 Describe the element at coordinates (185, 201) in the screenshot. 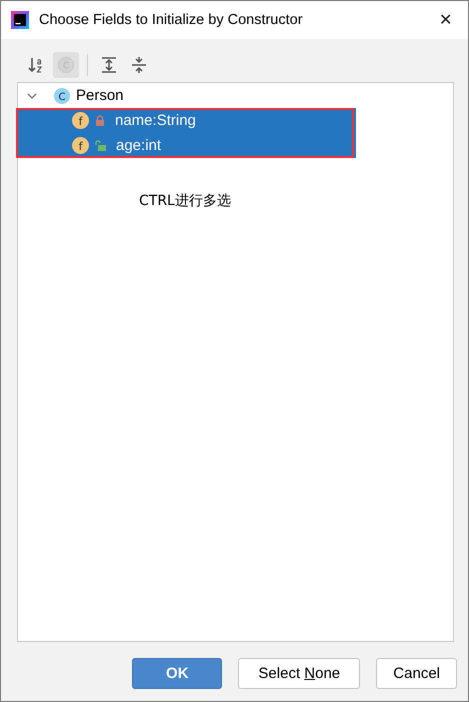

I see `annotation-note: CTRL进行多选` at that location.